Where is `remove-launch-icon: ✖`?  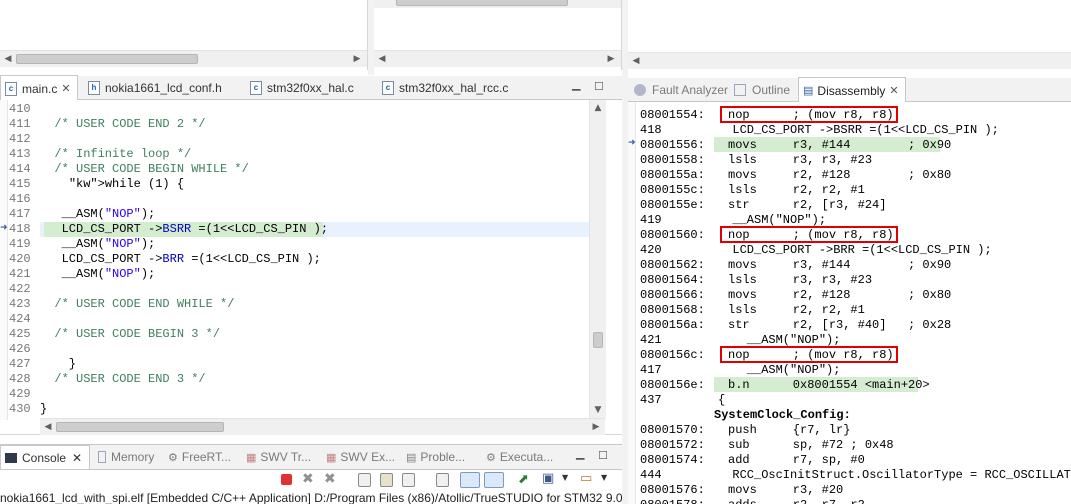 remove-launch-icon: ✖ is located at coordinates (308, 479).